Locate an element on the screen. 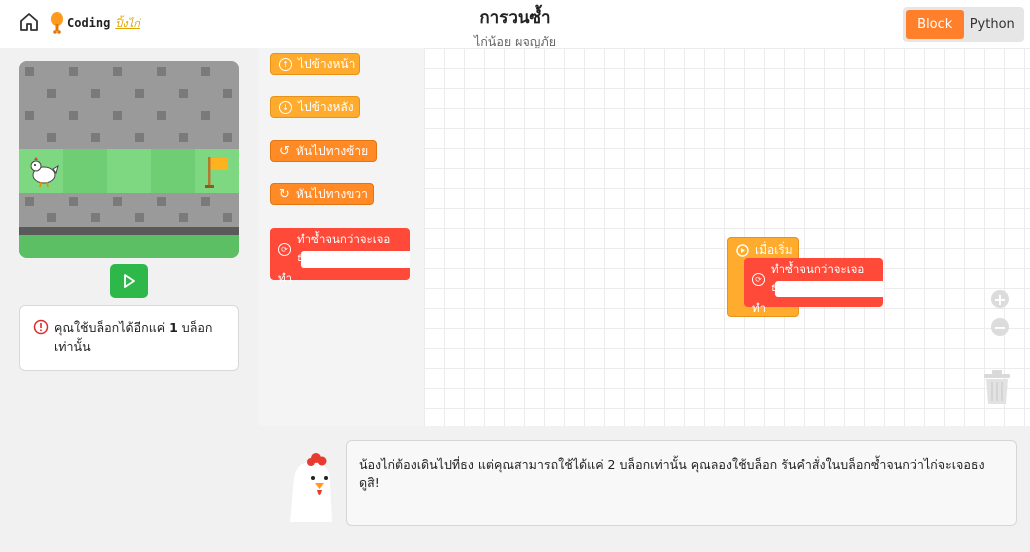 The height and width of the screenshot is (552, 1030). game-stage is located at coordinates (129, 159).